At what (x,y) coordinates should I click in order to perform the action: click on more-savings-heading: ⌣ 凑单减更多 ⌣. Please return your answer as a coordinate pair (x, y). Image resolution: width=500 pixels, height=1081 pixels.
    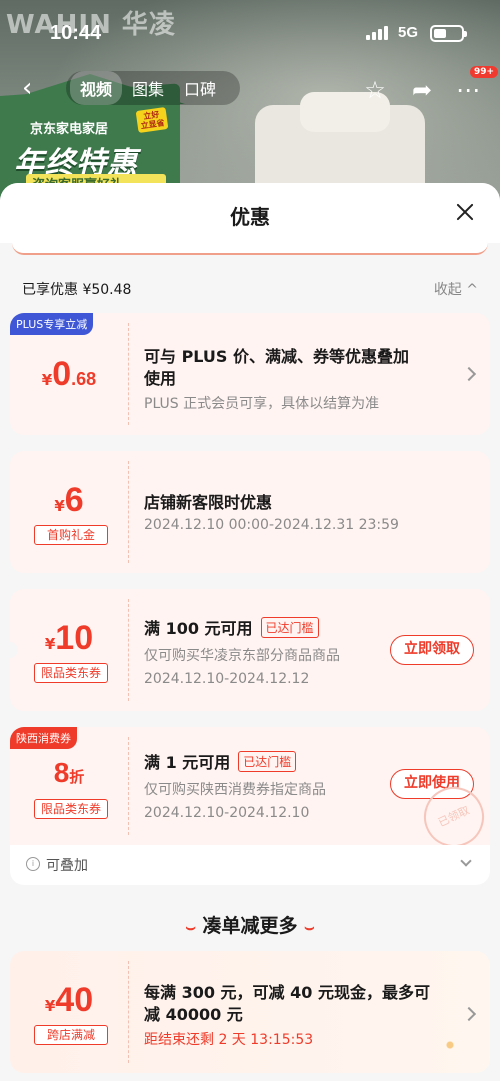
    Looking at the image, I should click on (250, 924).